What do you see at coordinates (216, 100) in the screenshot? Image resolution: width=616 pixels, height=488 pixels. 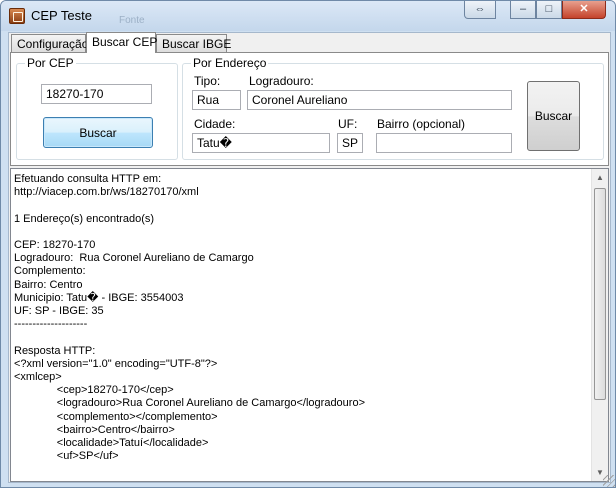 I see `tipo-input` at bounding box center [216, 100].